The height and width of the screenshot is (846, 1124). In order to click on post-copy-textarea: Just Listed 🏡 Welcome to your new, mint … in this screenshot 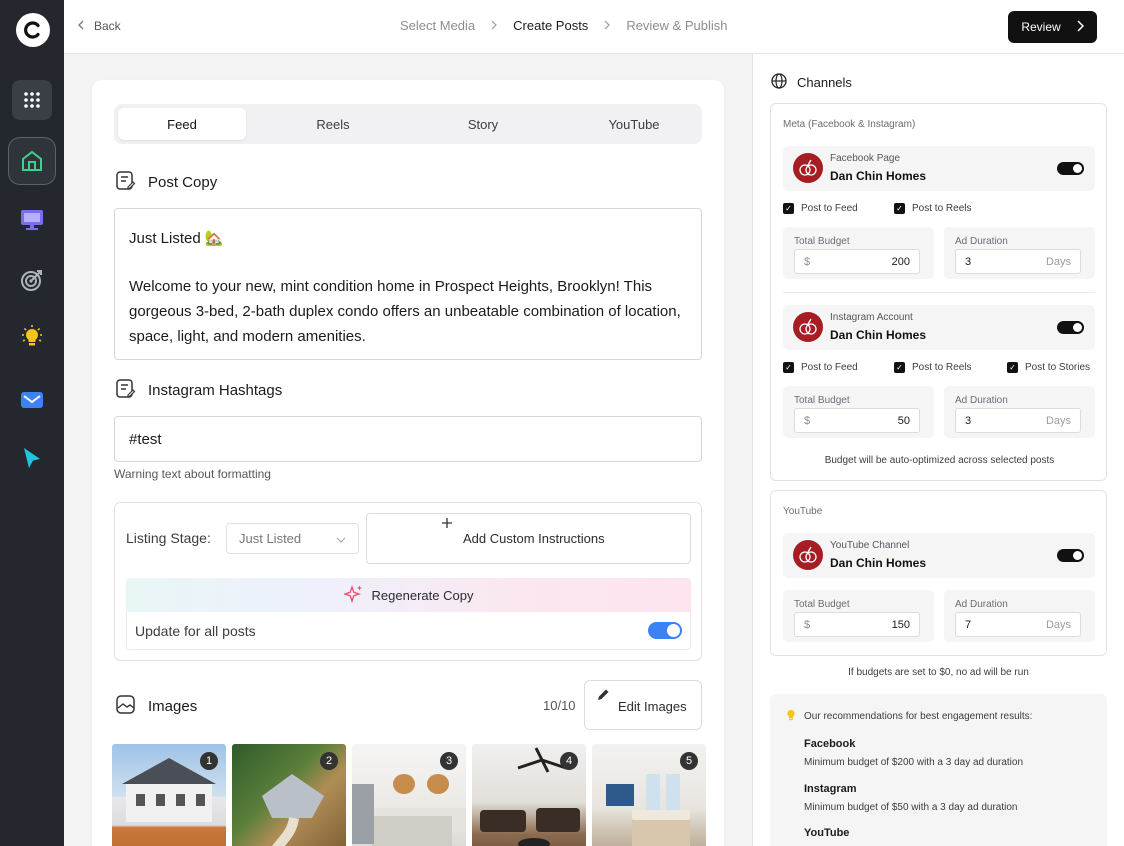, I will do `click(408, 284)`.